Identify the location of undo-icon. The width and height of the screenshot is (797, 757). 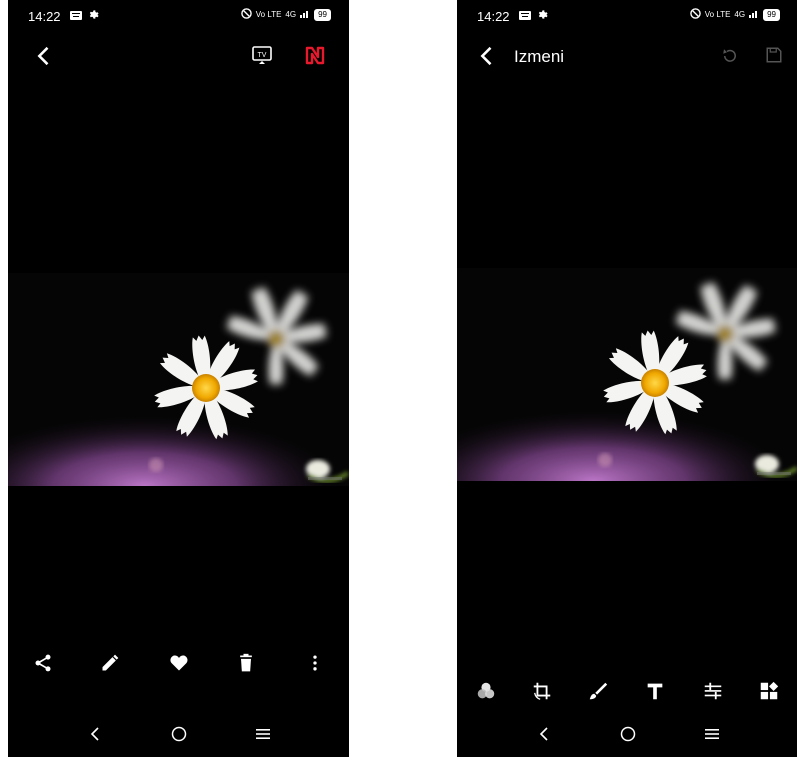
(730, 58).